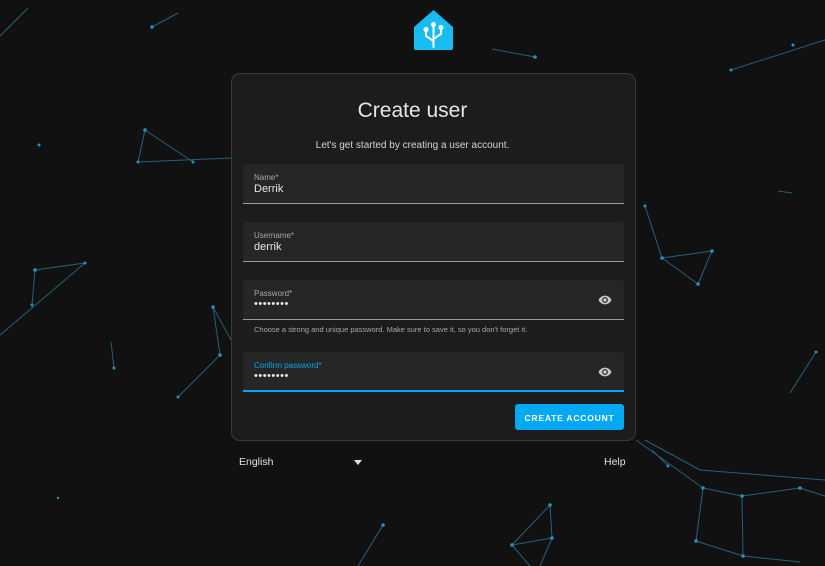 This screenshot has height=566, width=825. What do you see at coordinates (414, 247) in the screenshot?
I see `username-input` at bounding box center [414, 247].